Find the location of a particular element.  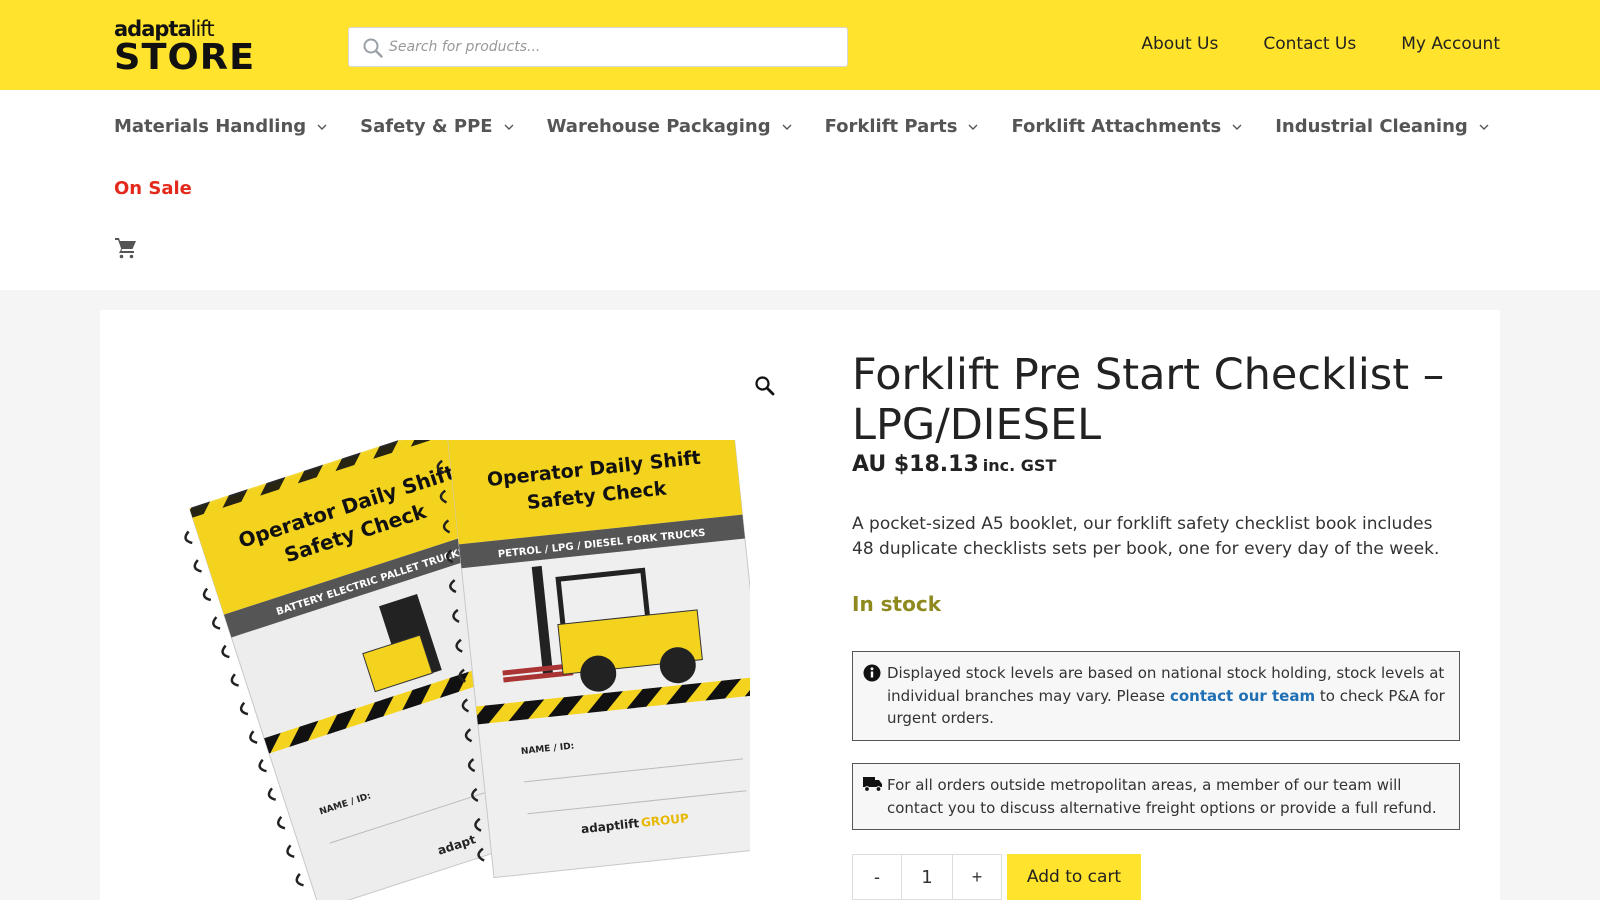

store-logo: adaptalift STORE is located at coordinates (184, 47).